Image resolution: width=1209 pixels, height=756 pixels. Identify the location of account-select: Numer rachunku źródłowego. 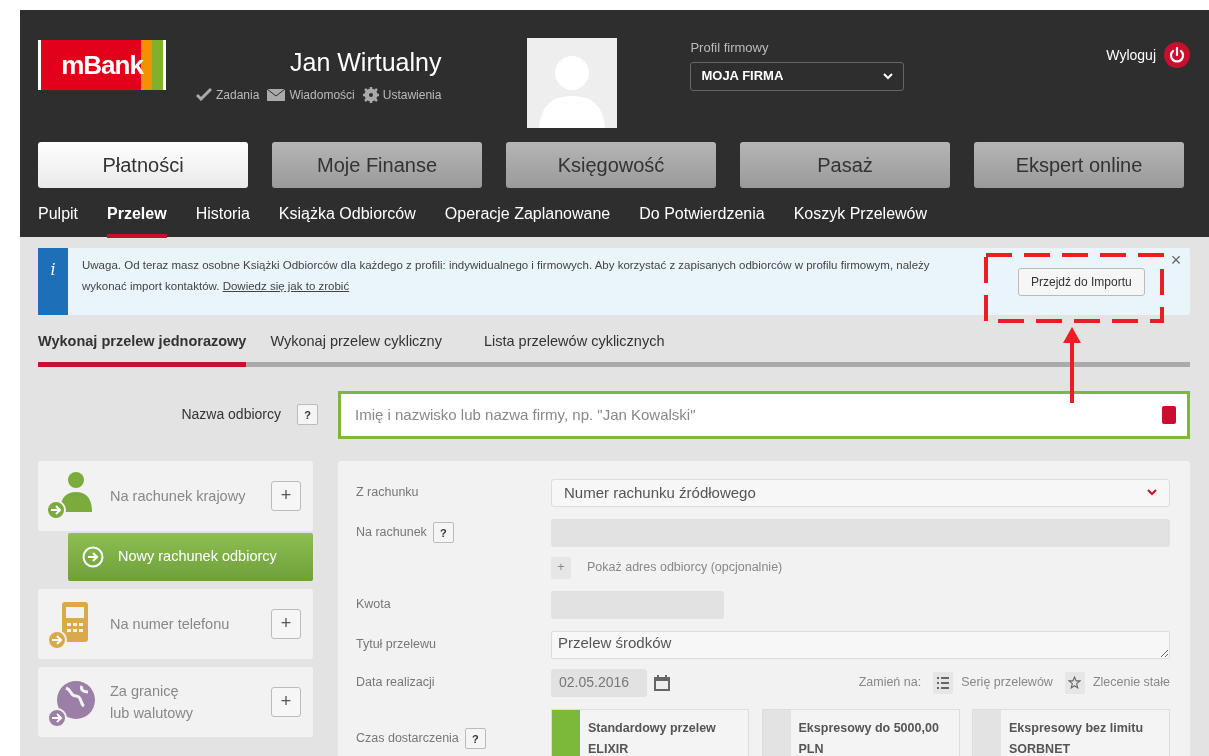
(860, 492).